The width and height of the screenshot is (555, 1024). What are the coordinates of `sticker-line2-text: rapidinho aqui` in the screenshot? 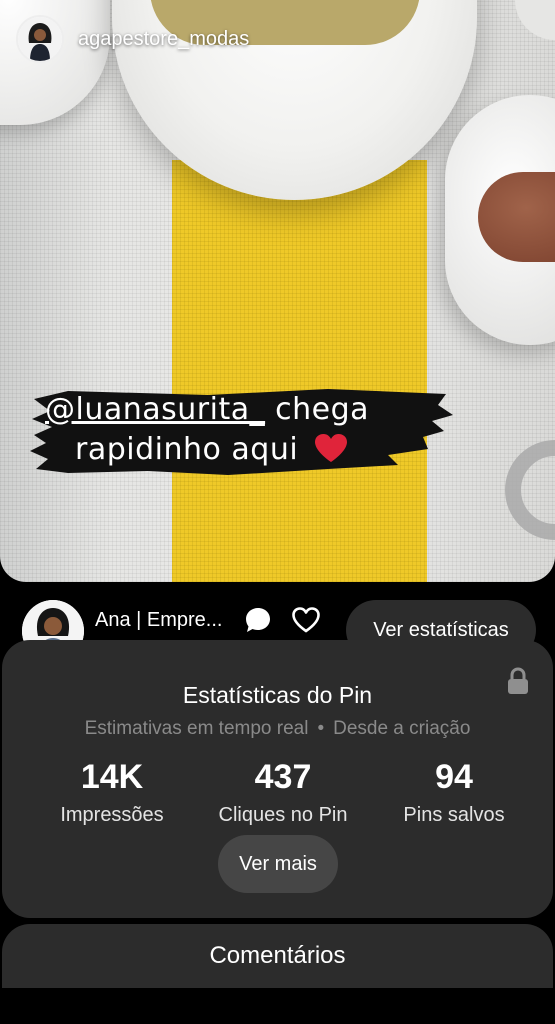 It's located at (187, 449).